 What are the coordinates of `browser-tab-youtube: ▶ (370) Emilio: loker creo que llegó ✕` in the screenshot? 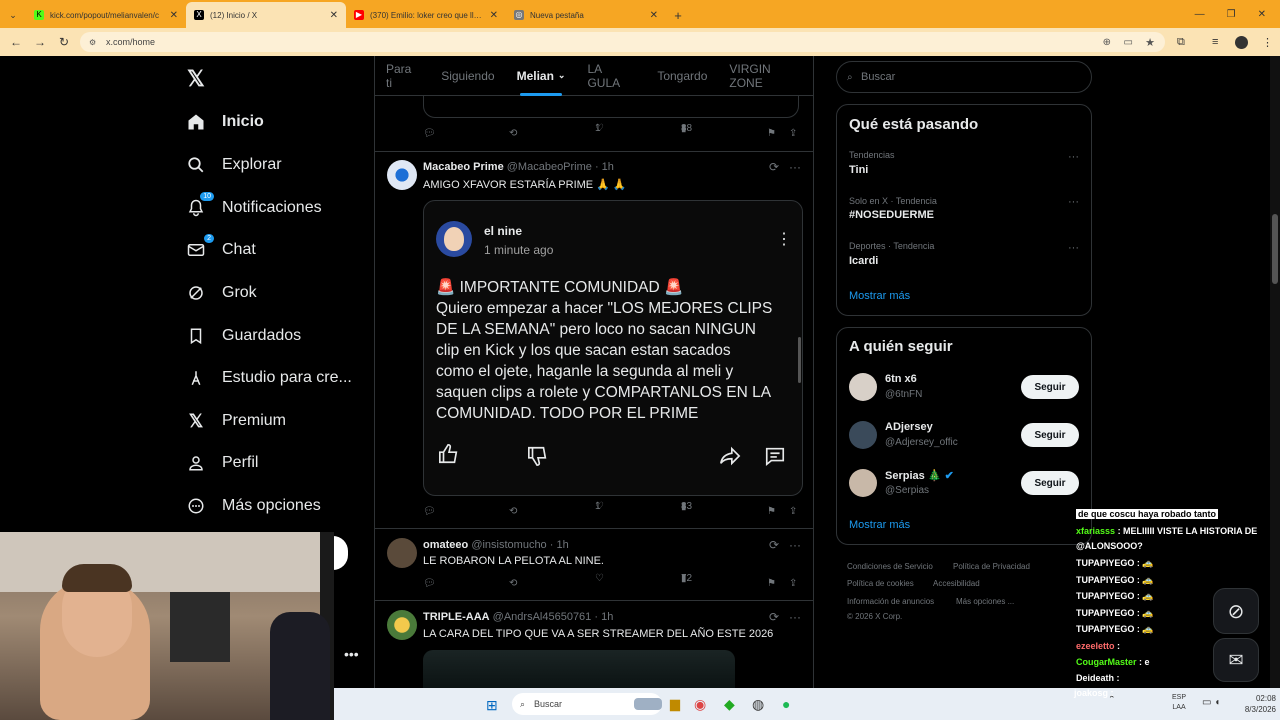 It's located at (426, 15).